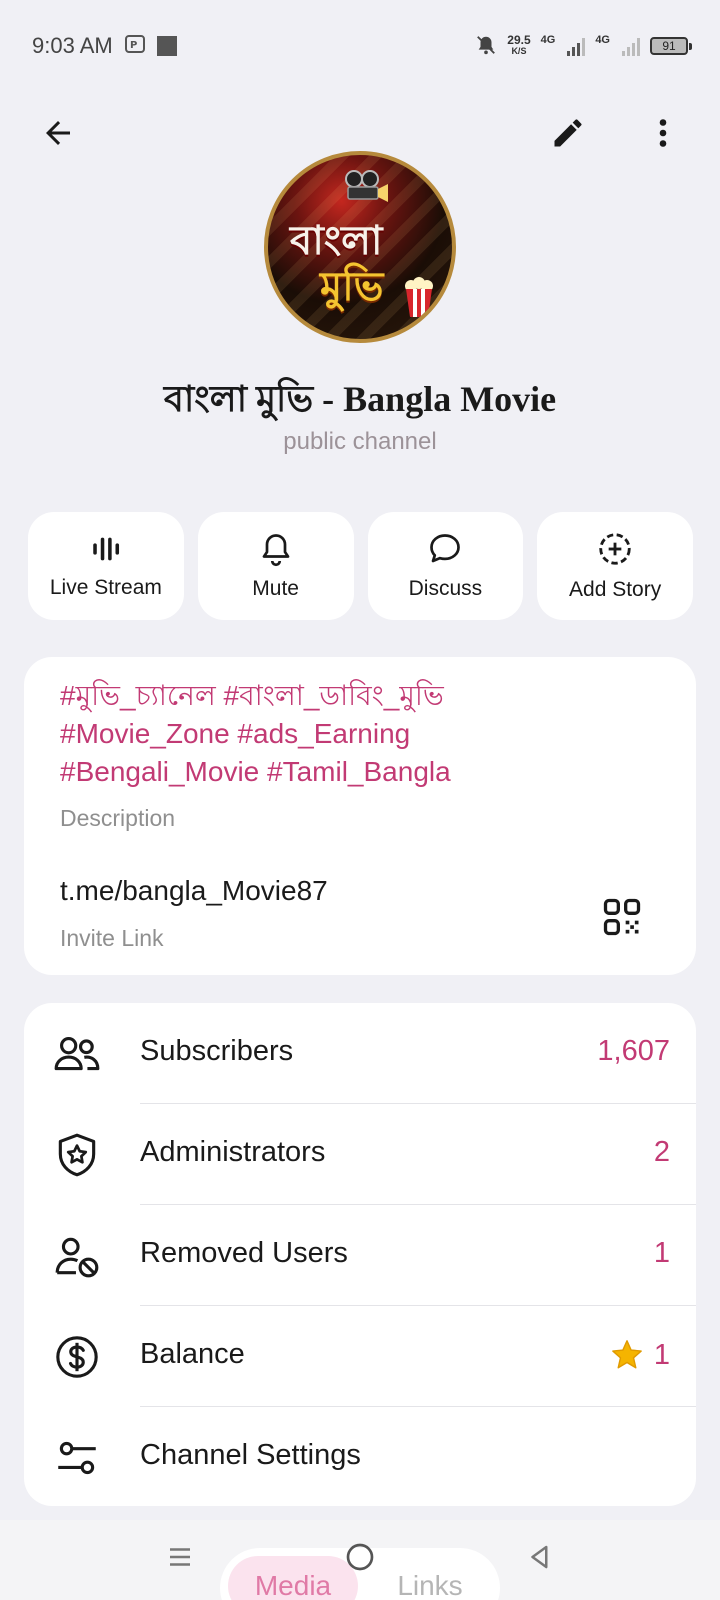 Image resolution: width=720 pixels, height=1600 pixels. I want to click on removed-users-count: 1, so click(661, 1253).